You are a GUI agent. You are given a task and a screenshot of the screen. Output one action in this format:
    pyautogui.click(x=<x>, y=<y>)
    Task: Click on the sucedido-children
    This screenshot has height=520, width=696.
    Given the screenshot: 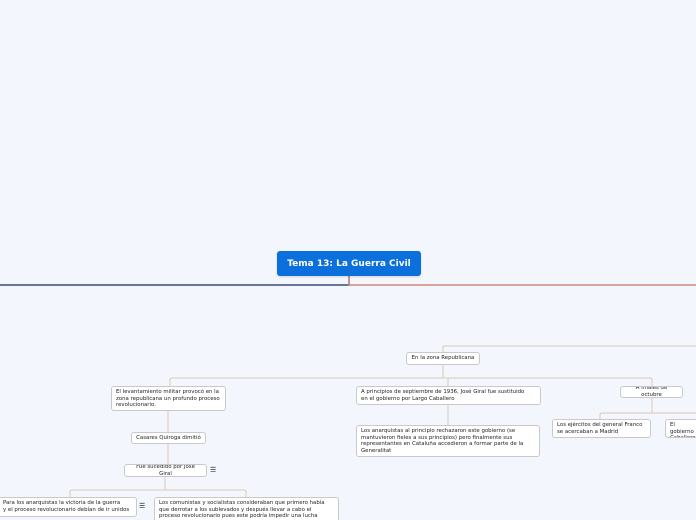 What is the action you would take?
    pyautogui.click(x=158, y=487)
    